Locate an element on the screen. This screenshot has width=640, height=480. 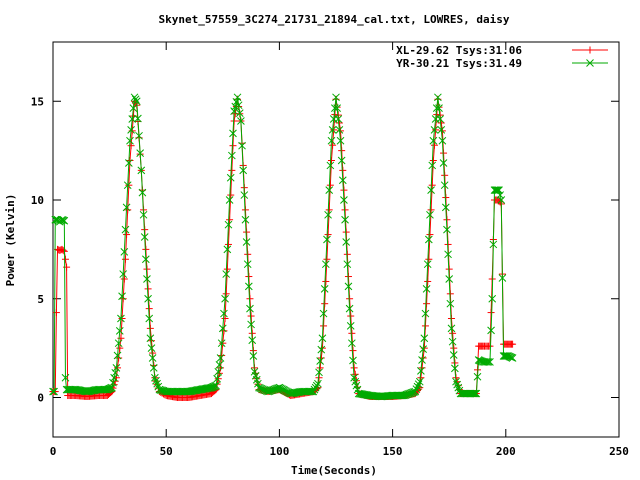
x-tick-label: 100 is located at coordinates (279, 451).